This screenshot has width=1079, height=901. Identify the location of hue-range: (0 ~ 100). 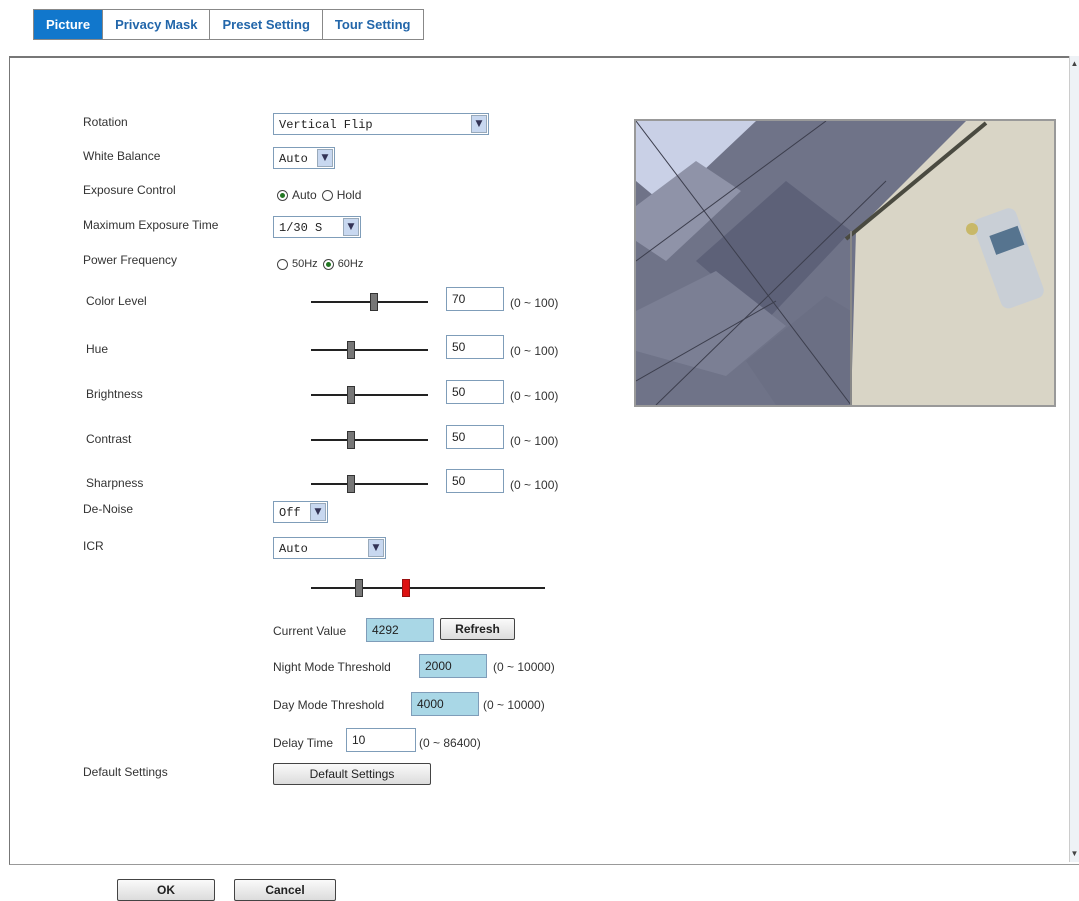
(534, 351).